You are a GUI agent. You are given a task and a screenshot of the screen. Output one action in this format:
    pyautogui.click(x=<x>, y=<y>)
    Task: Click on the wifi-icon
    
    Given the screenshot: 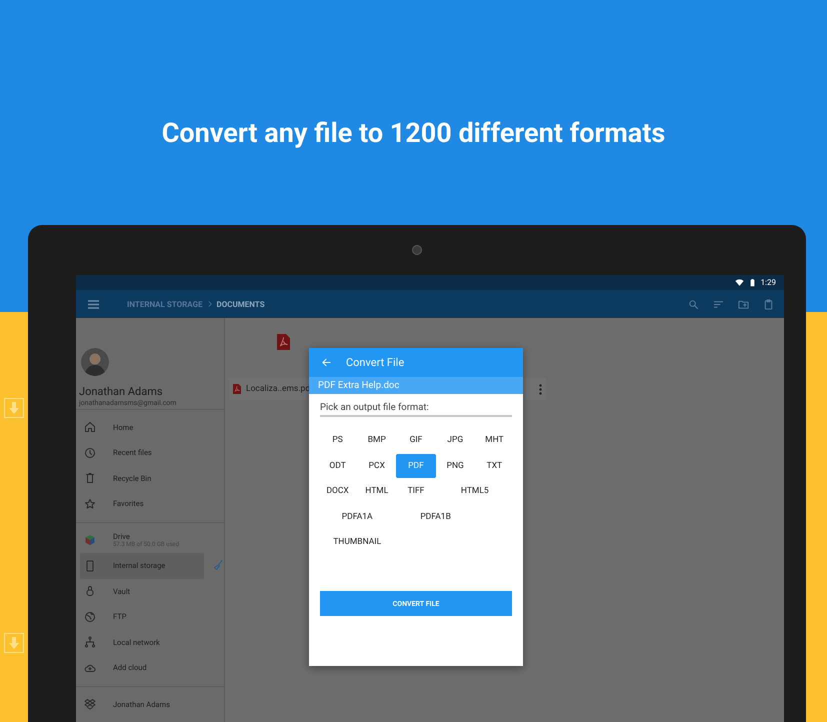 What is the action you would take?
    pyautogui.click(x=739, y=282)
    